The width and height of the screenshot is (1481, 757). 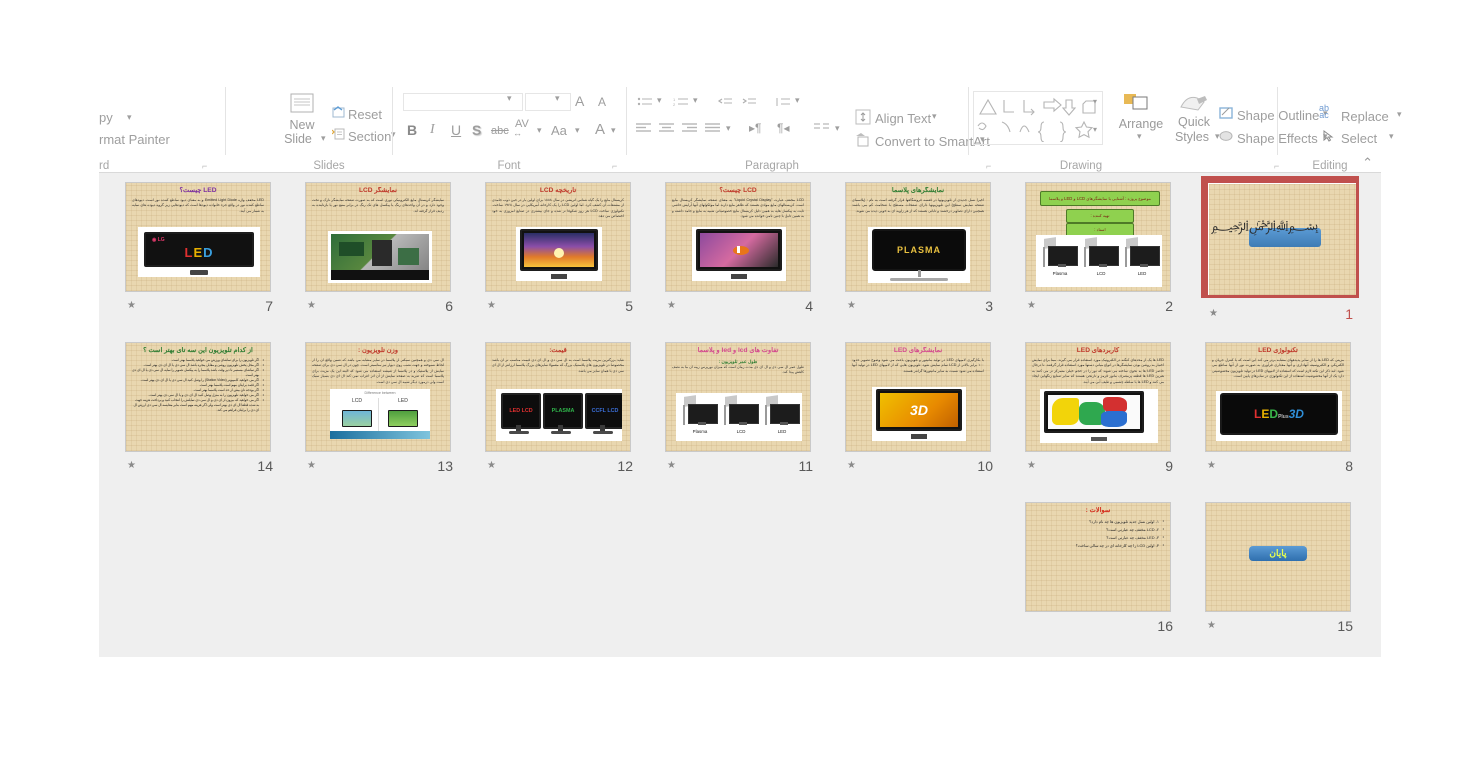 What do you see at coordinates (1192, 137) in the screenshot?
I see `quick-styles-label-2: Styles` at bounding box center [1192, 137].